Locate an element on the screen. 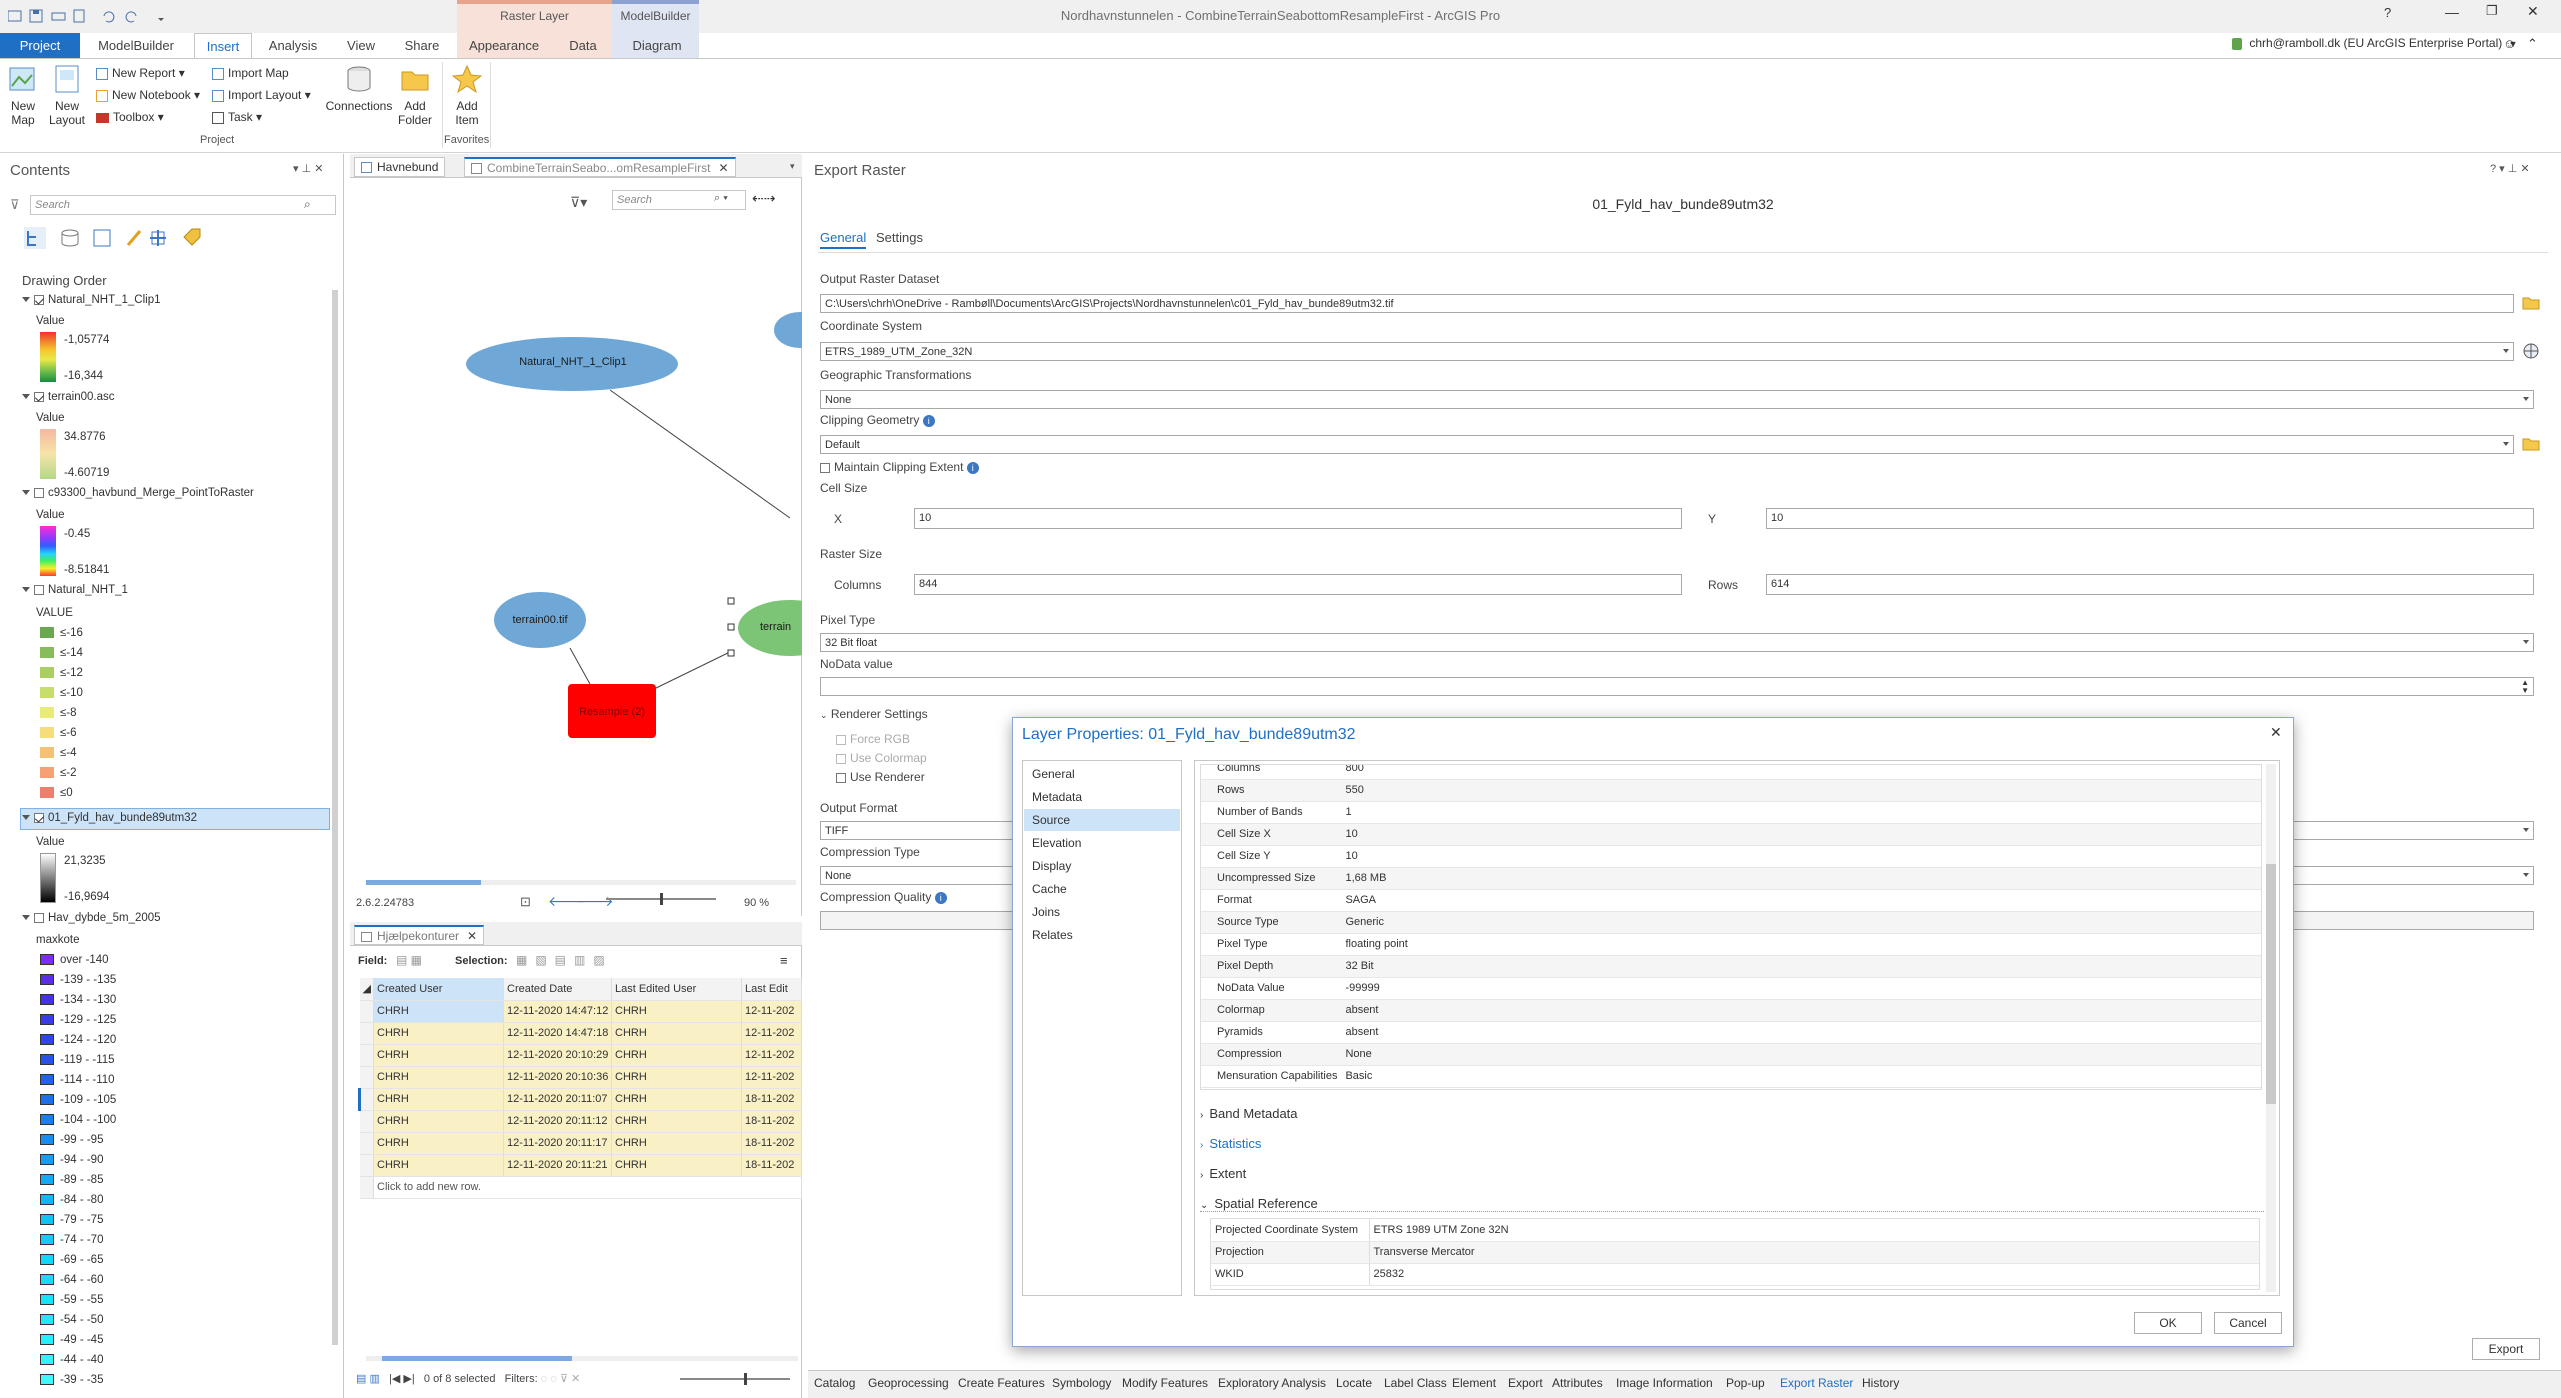 The image size is (2561, 1398). table-cell: 12-11-2020 20:11:21 is located at coordinates (557, 1165).